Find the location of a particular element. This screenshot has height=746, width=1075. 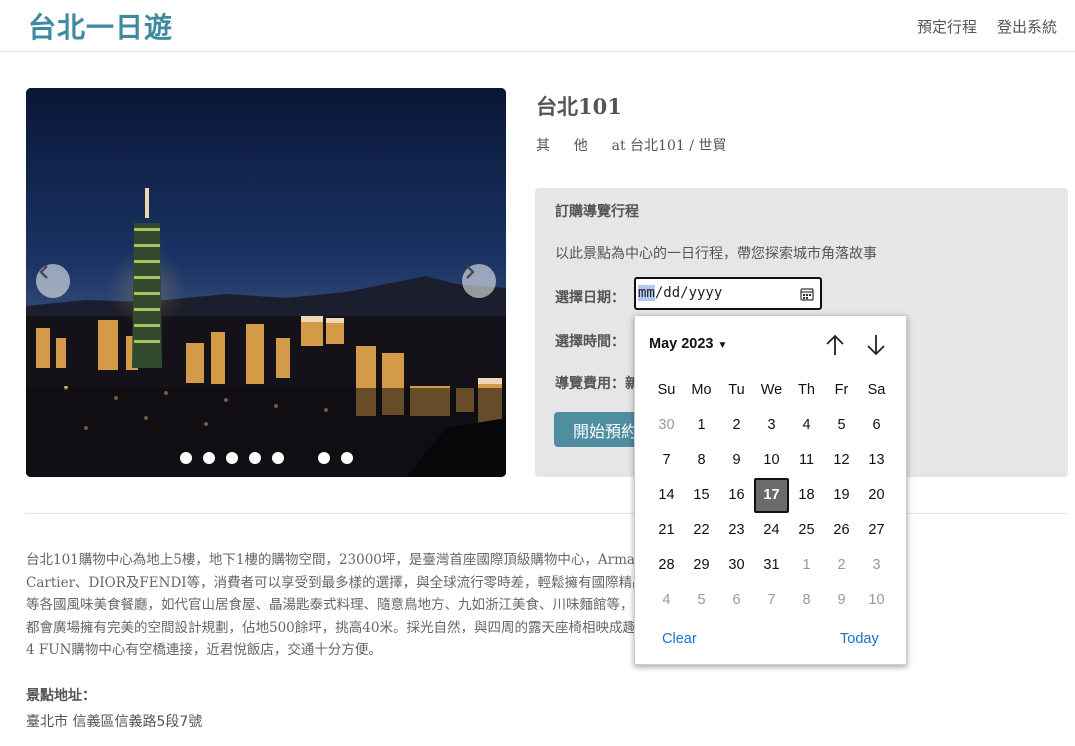

divider is located at coordinates (547, 513).